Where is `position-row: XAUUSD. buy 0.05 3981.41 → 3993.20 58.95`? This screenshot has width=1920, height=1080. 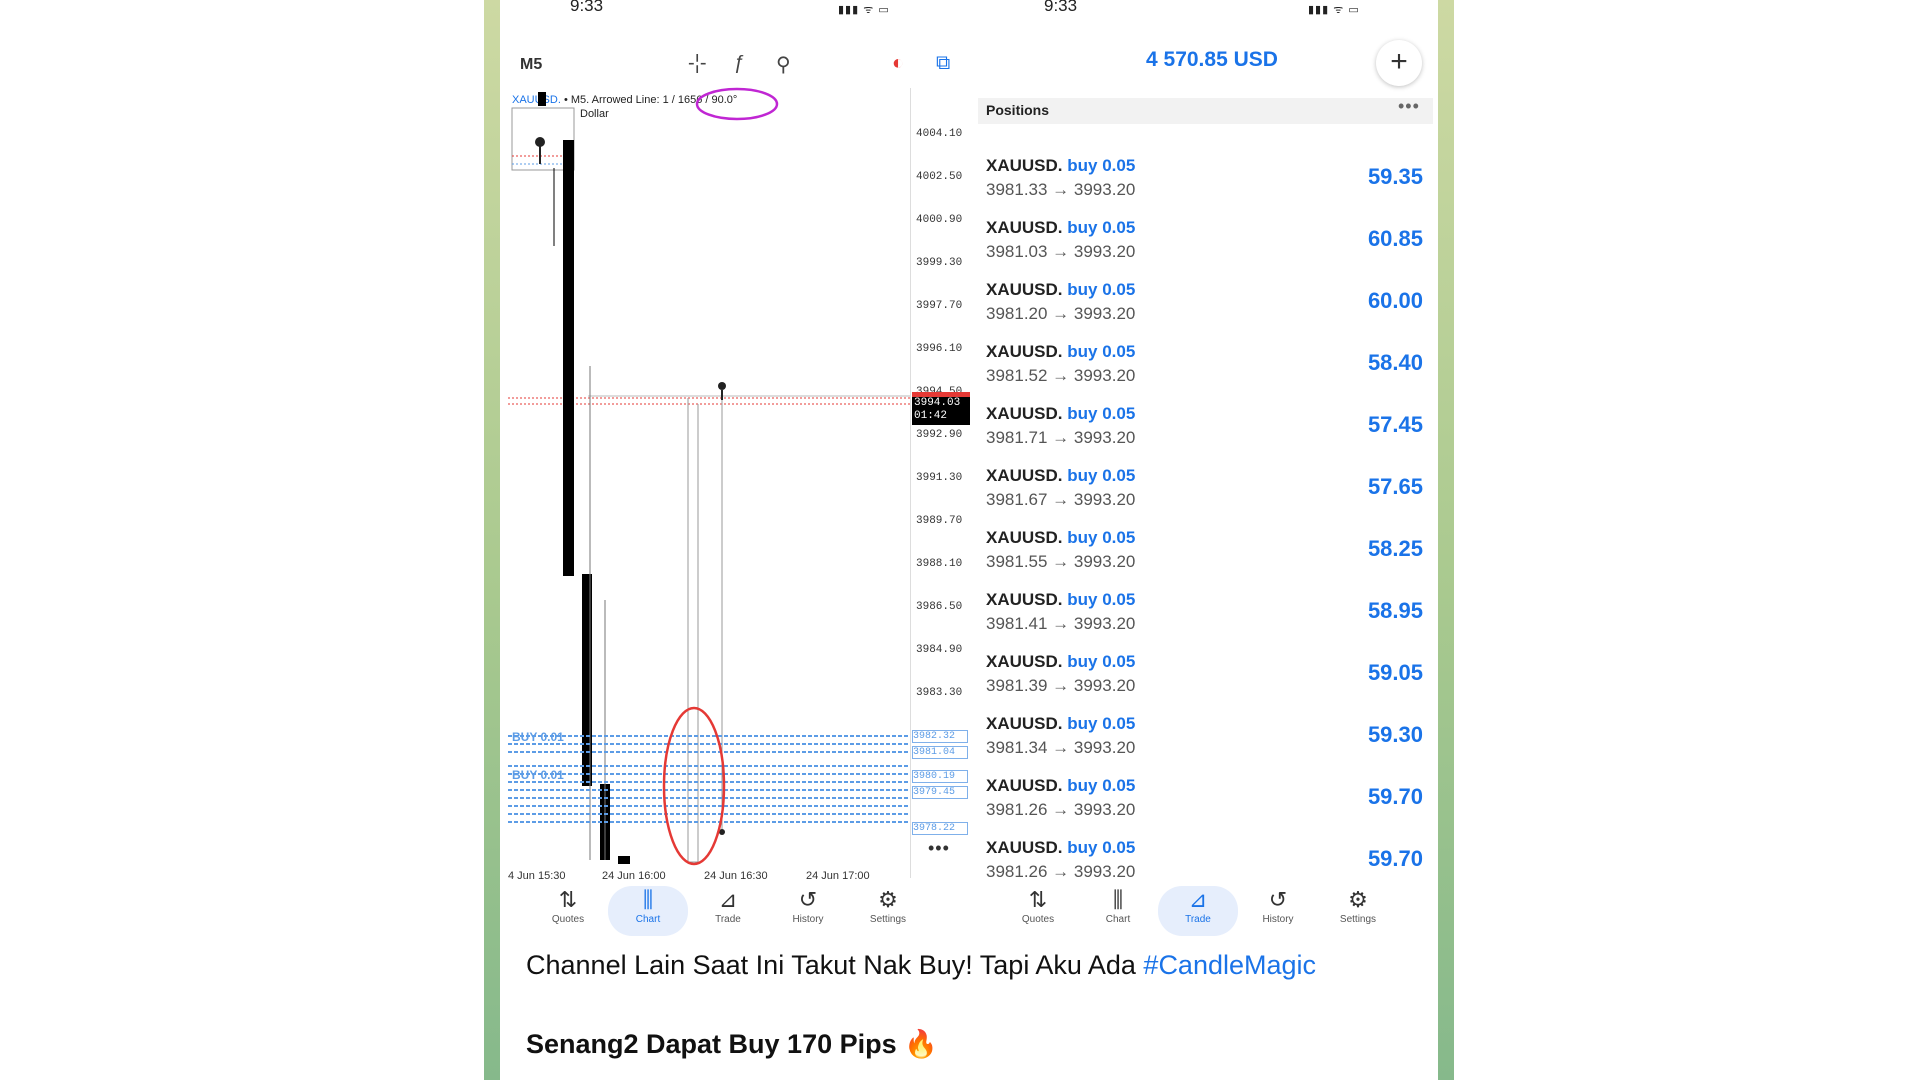 position-row: XAUUSD. buy 0.05 3981.41 → 3993.20 58.95 is located at coordinates (1205, 617).